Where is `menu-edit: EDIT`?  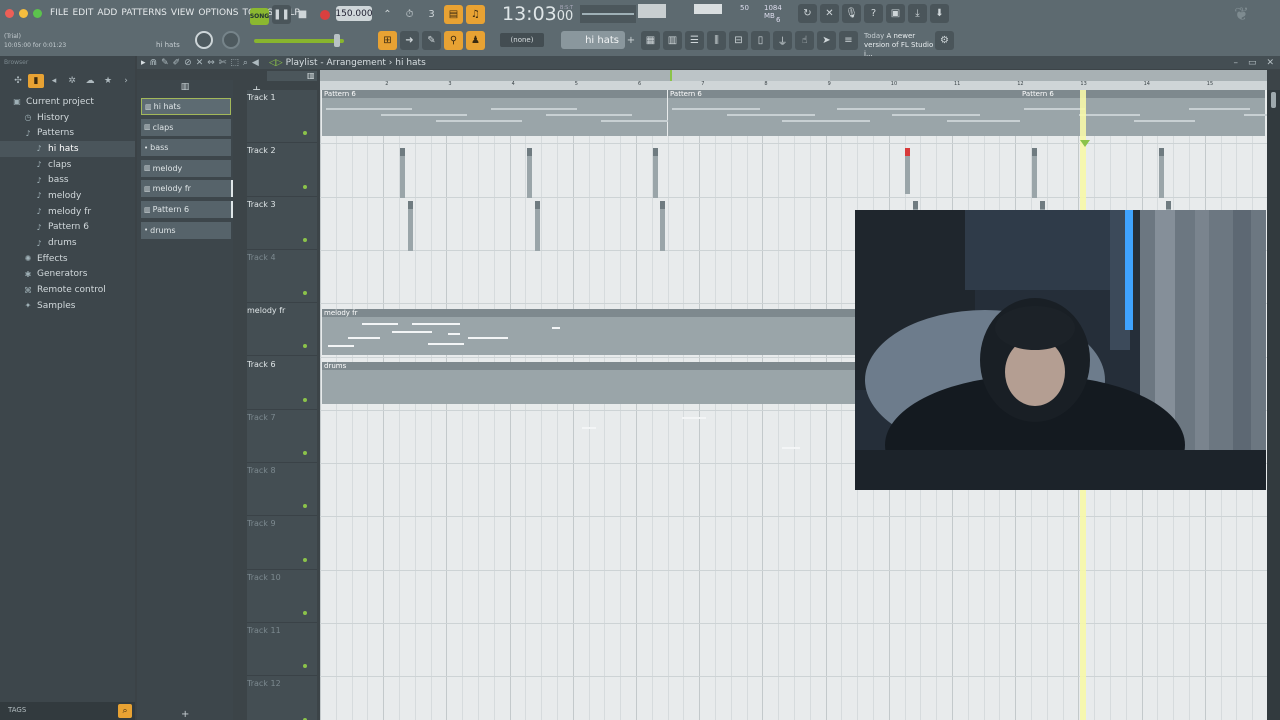
menu-edit: EDIT is located at coordinates (83, 13).